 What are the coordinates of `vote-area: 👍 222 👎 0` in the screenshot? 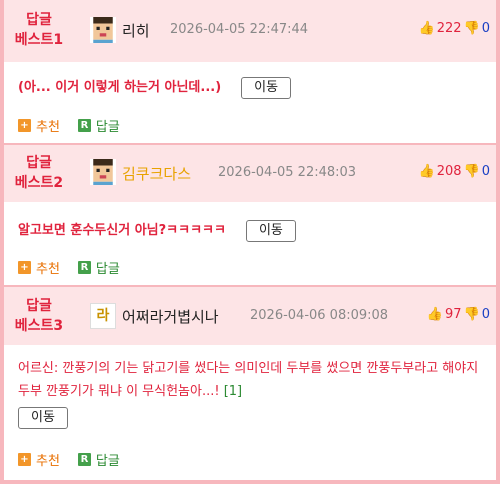 It's located at (454, 28).